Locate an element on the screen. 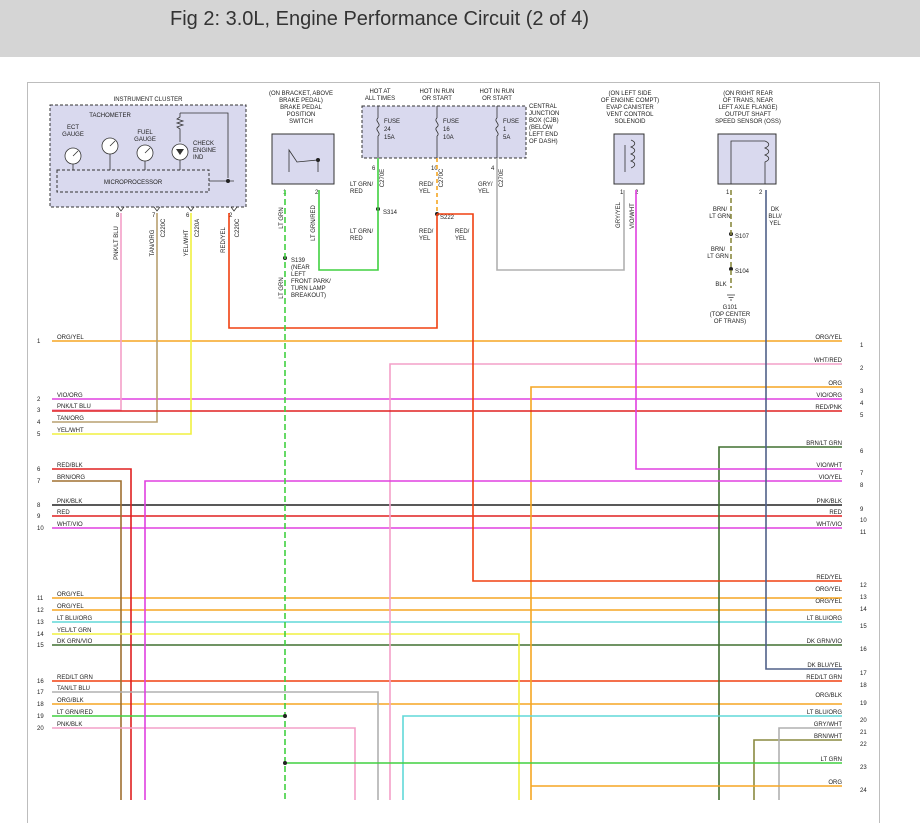  wire-label-lt-grn-lower: LT GRN is located at coordinates (282, 287).